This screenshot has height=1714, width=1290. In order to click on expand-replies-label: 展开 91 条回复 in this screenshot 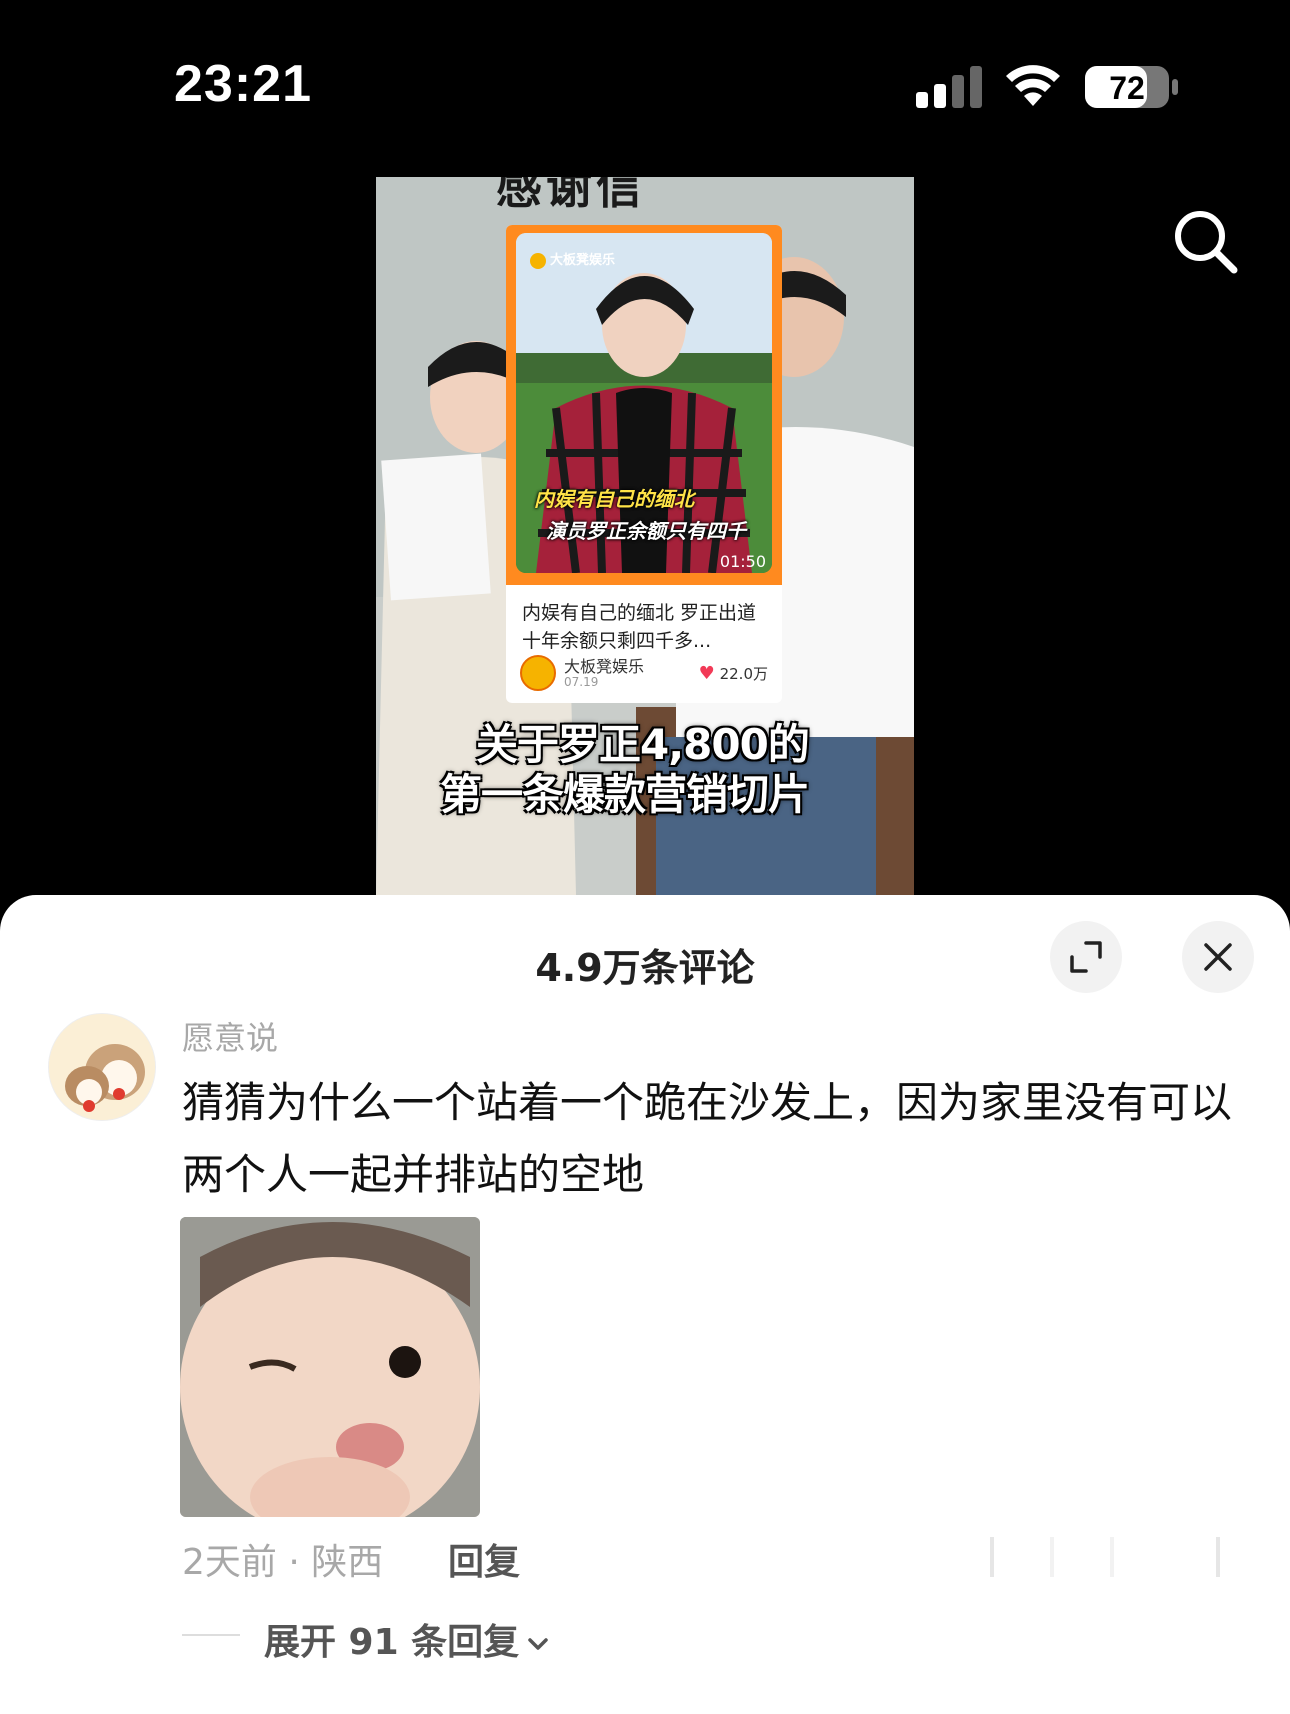, I will do `click(392, 1642)`.